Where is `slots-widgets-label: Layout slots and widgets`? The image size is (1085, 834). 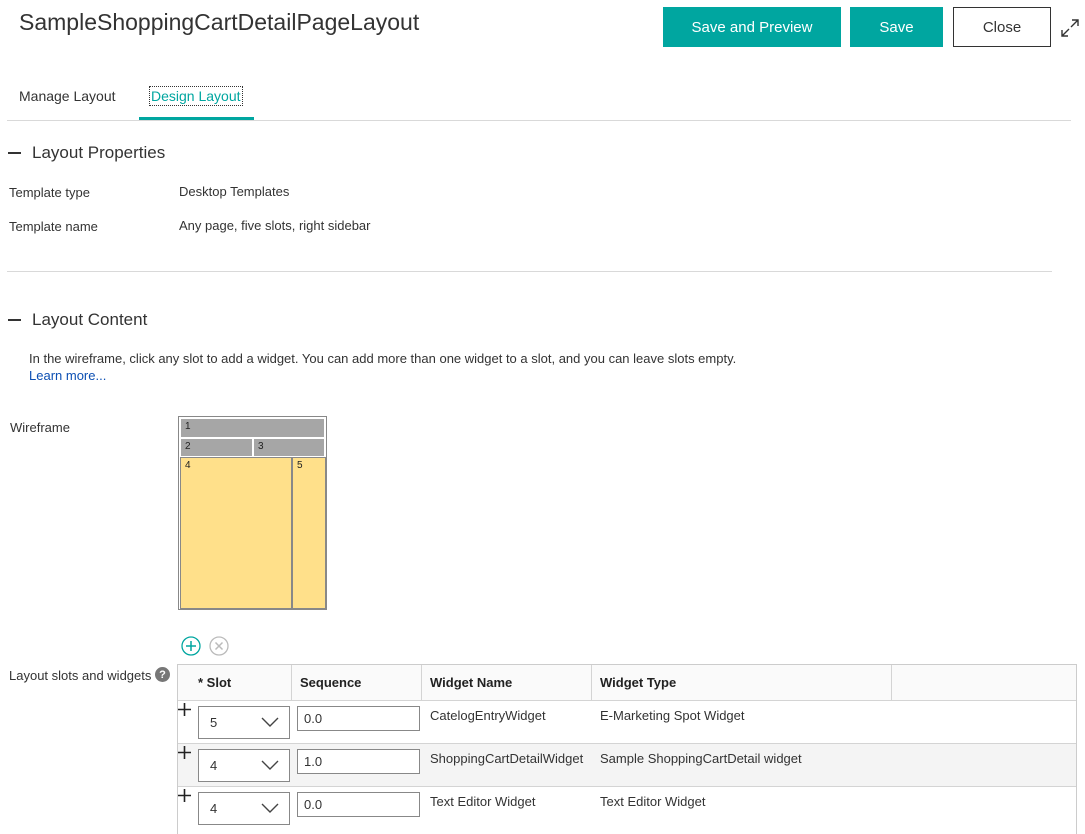
slots-widgets-label: Layout slots and widgets is located at coordinates (80, 675).